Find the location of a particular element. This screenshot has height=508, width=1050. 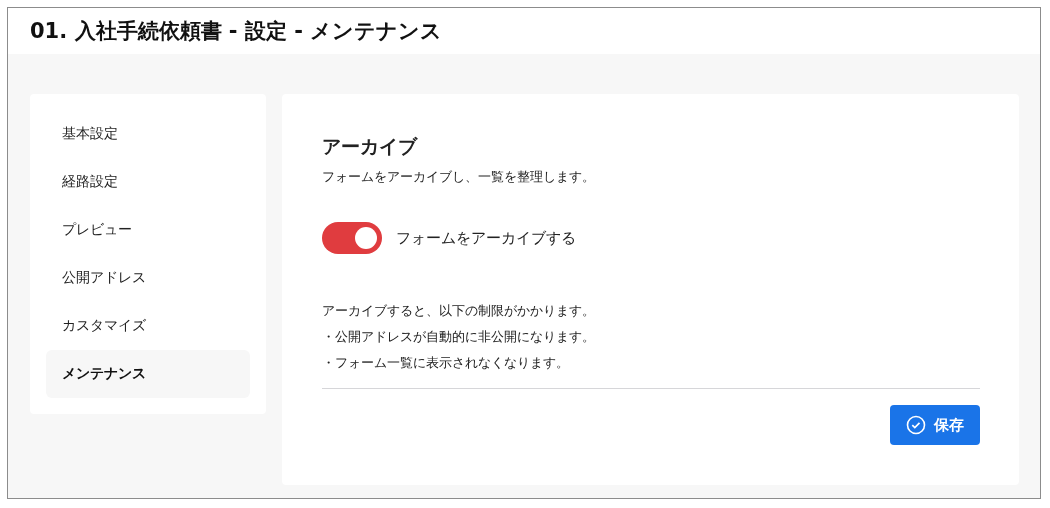

toggle-switch is located at coordinates (352, 238).